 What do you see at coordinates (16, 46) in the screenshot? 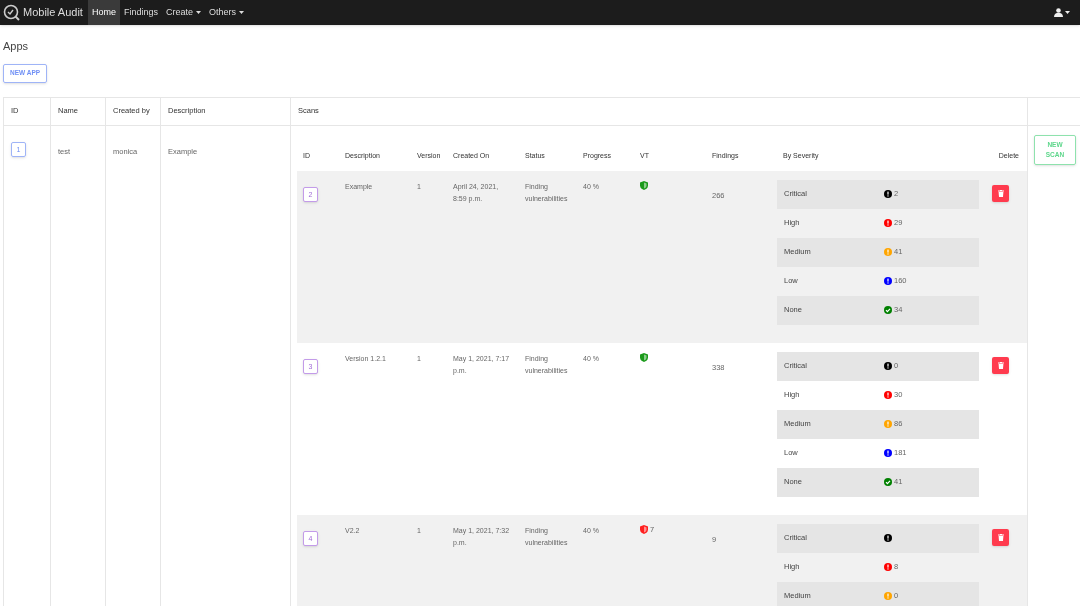
I see `page-title: Apps` at bounding box center [16, 46].